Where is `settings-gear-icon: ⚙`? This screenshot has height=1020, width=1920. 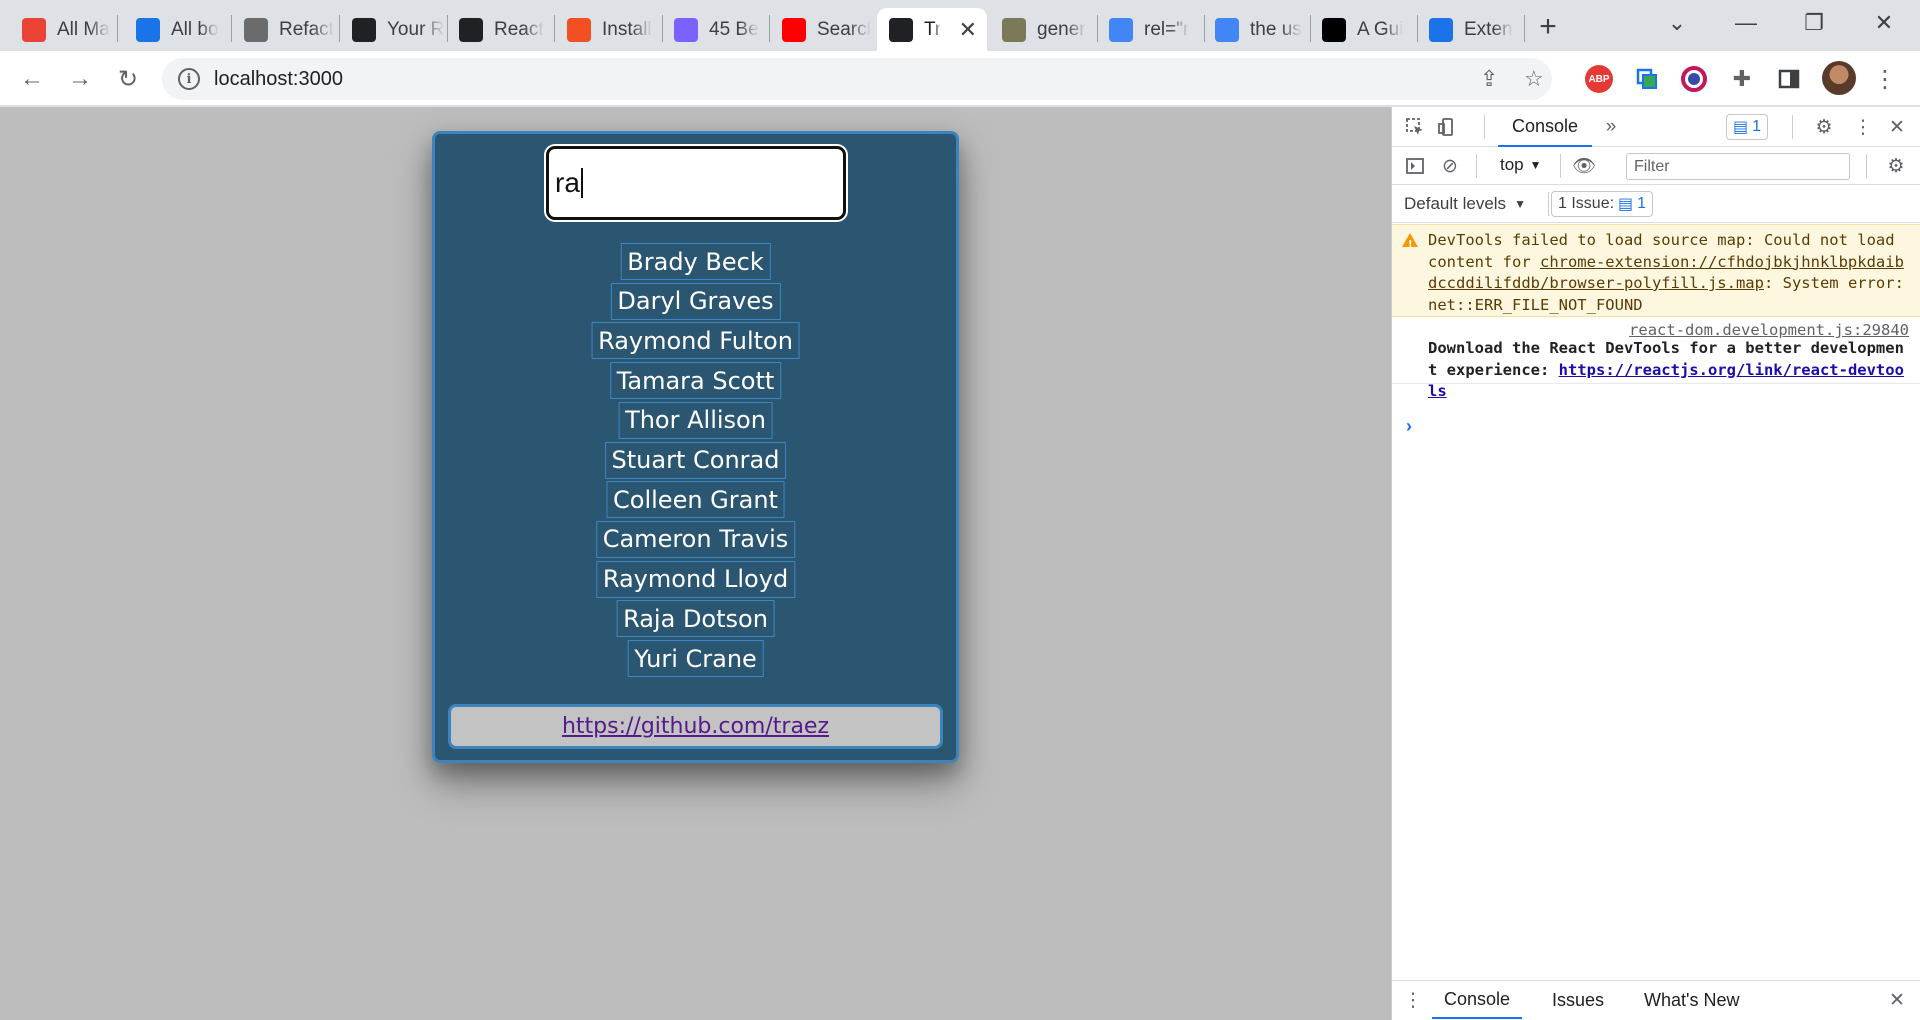 settings-gear-icon: ⚙ is located at coordinates (1824, 127).